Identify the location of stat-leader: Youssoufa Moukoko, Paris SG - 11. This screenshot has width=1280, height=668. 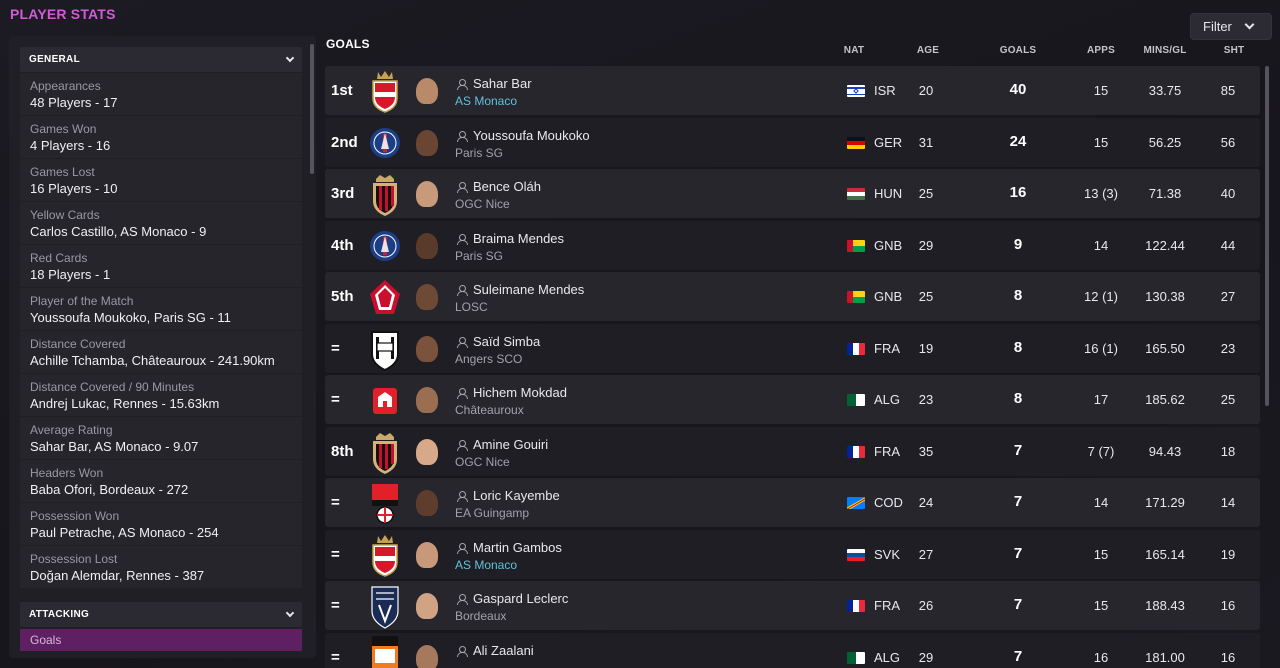
(130, 317).